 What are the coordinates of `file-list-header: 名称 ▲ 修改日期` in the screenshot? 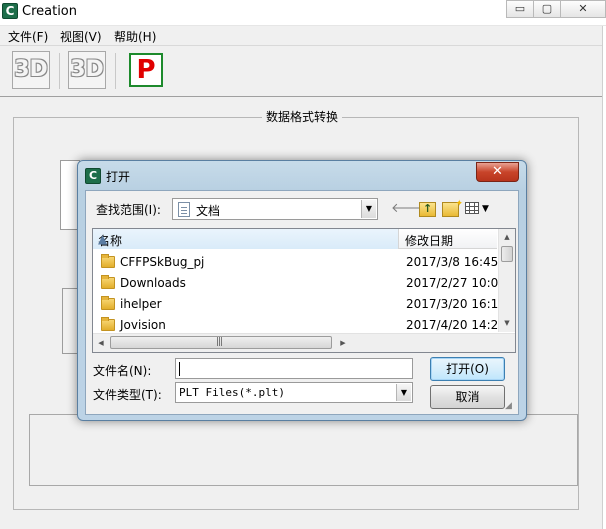 It's located at (295, 239).